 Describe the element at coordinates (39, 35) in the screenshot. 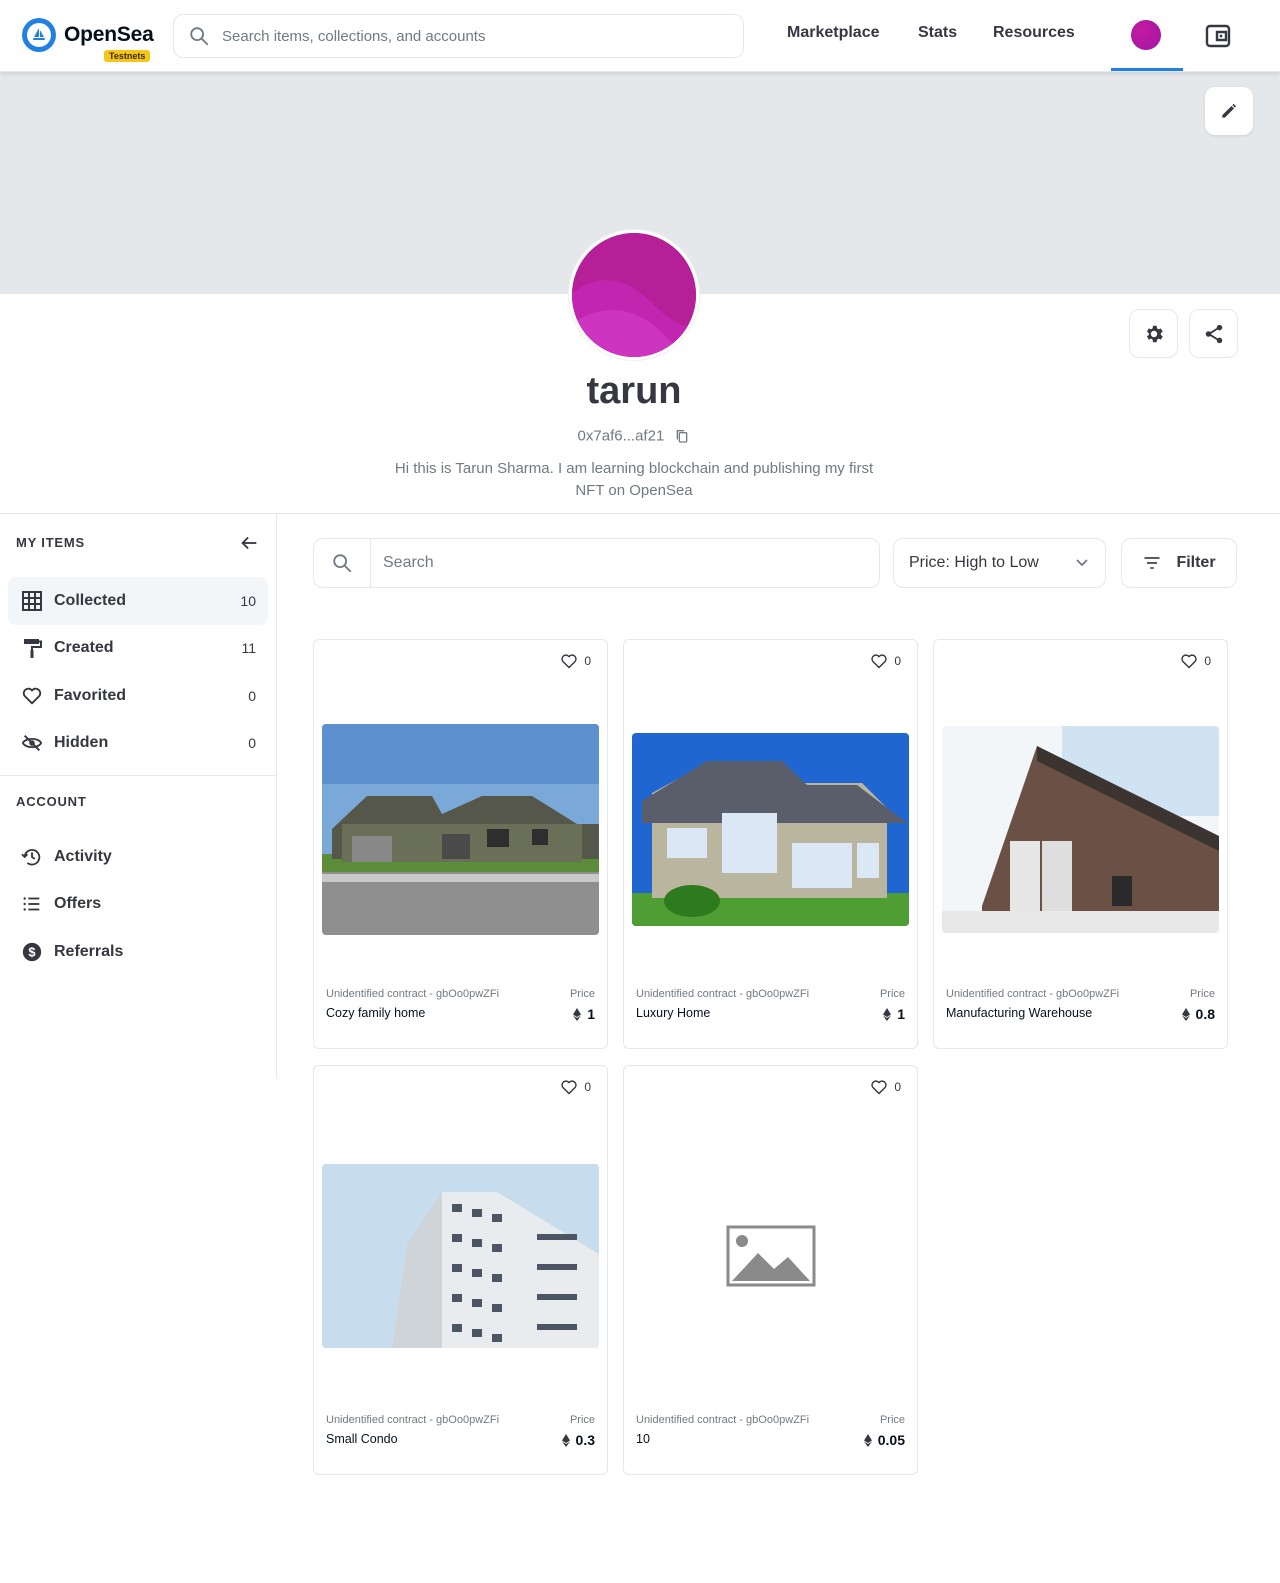

I see `opensea-logo-icon` at that location.